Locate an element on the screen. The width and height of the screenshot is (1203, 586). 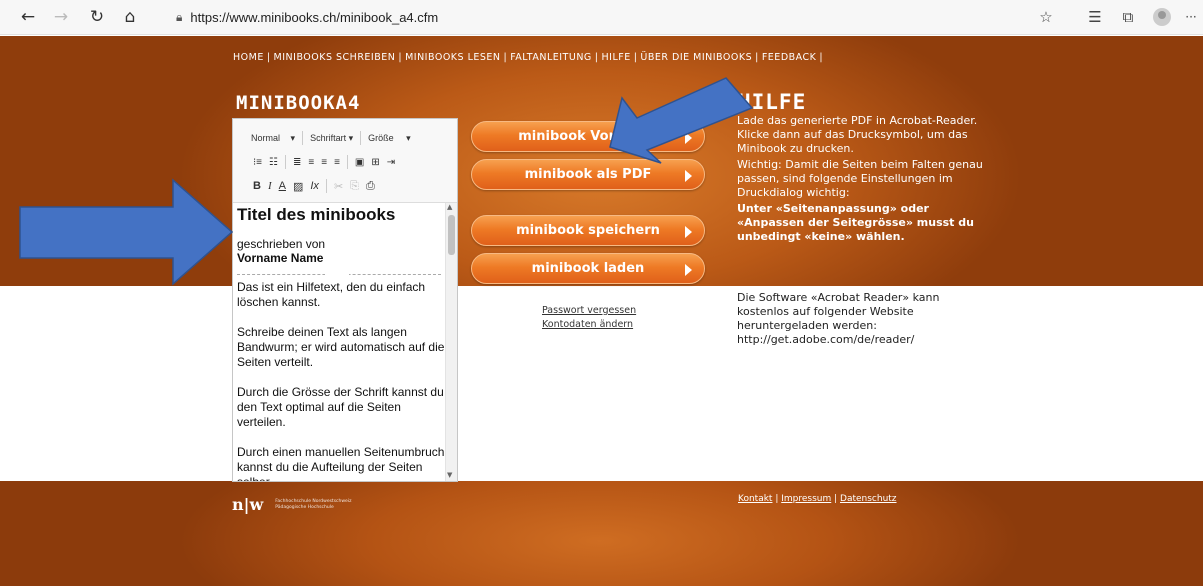
table-icon: ⊞ is located at coordinates (375, 162).